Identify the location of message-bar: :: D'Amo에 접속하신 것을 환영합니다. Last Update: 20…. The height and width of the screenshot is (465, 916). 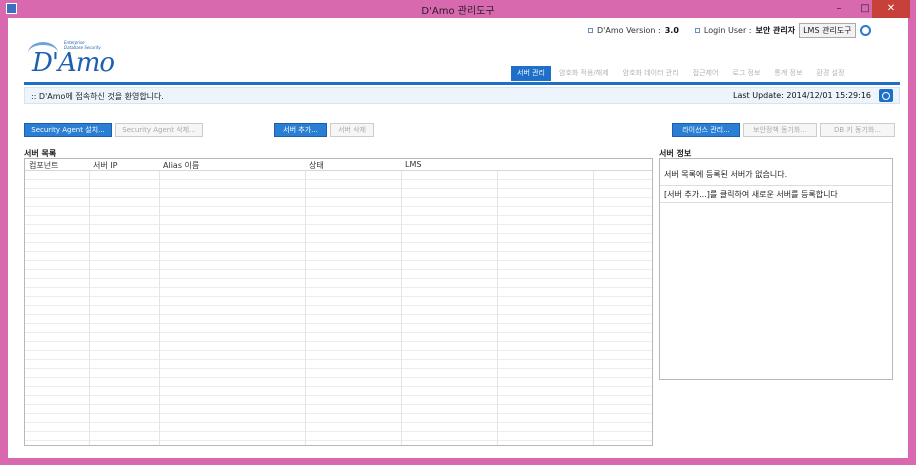
(462, 95).